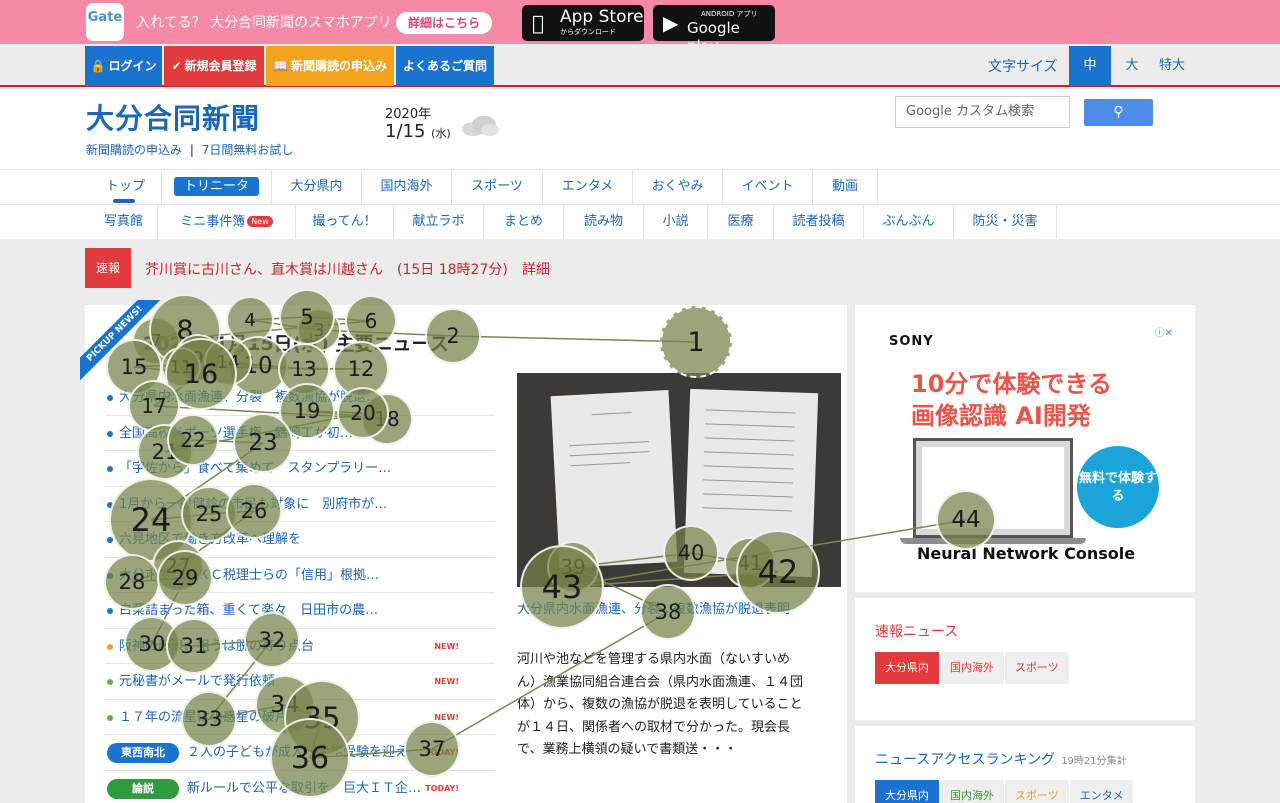 This screenshot has width=1280, height=803. What do you see at coordinates (614, 479) in the screenshot?
I see `document-left` at bounding box center [614, 479].